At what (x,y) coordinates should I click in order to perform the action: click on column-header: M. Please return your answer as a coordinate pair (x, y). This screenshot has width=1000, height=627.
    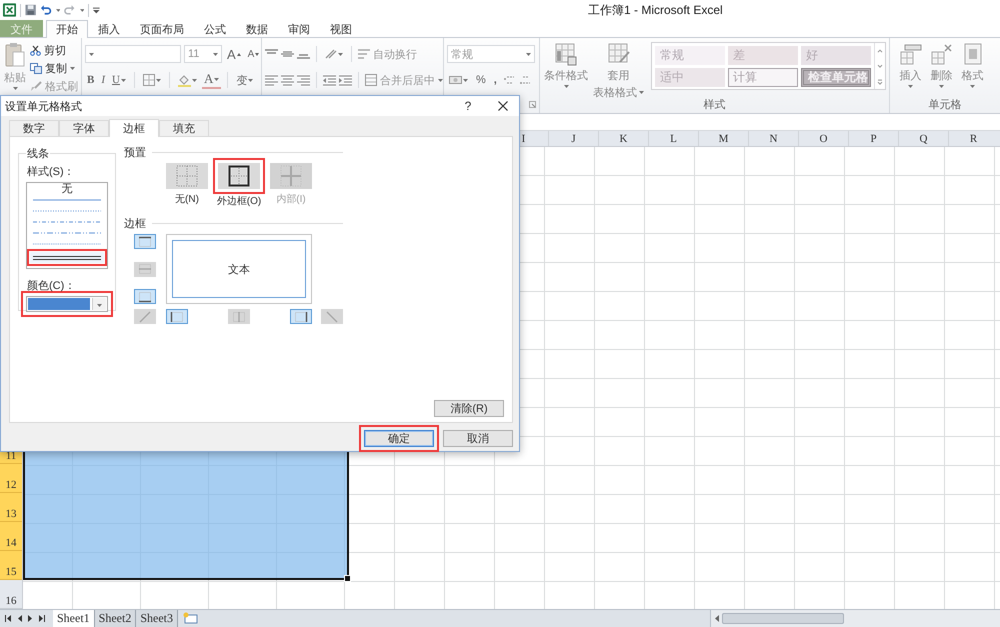
    Looking at the image, I should click on (723, 138).